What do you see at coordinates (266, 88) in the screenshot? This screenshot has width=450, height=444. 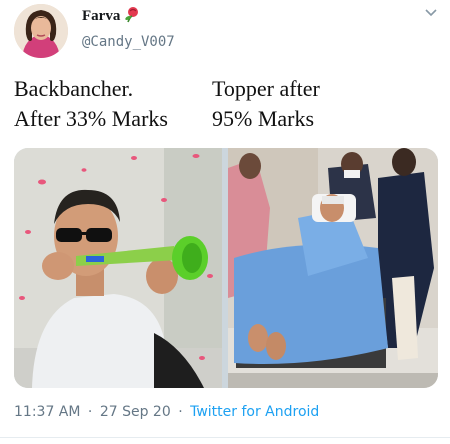 I see `tweet-text-right: Topper after` at bounding box center [266, 88].